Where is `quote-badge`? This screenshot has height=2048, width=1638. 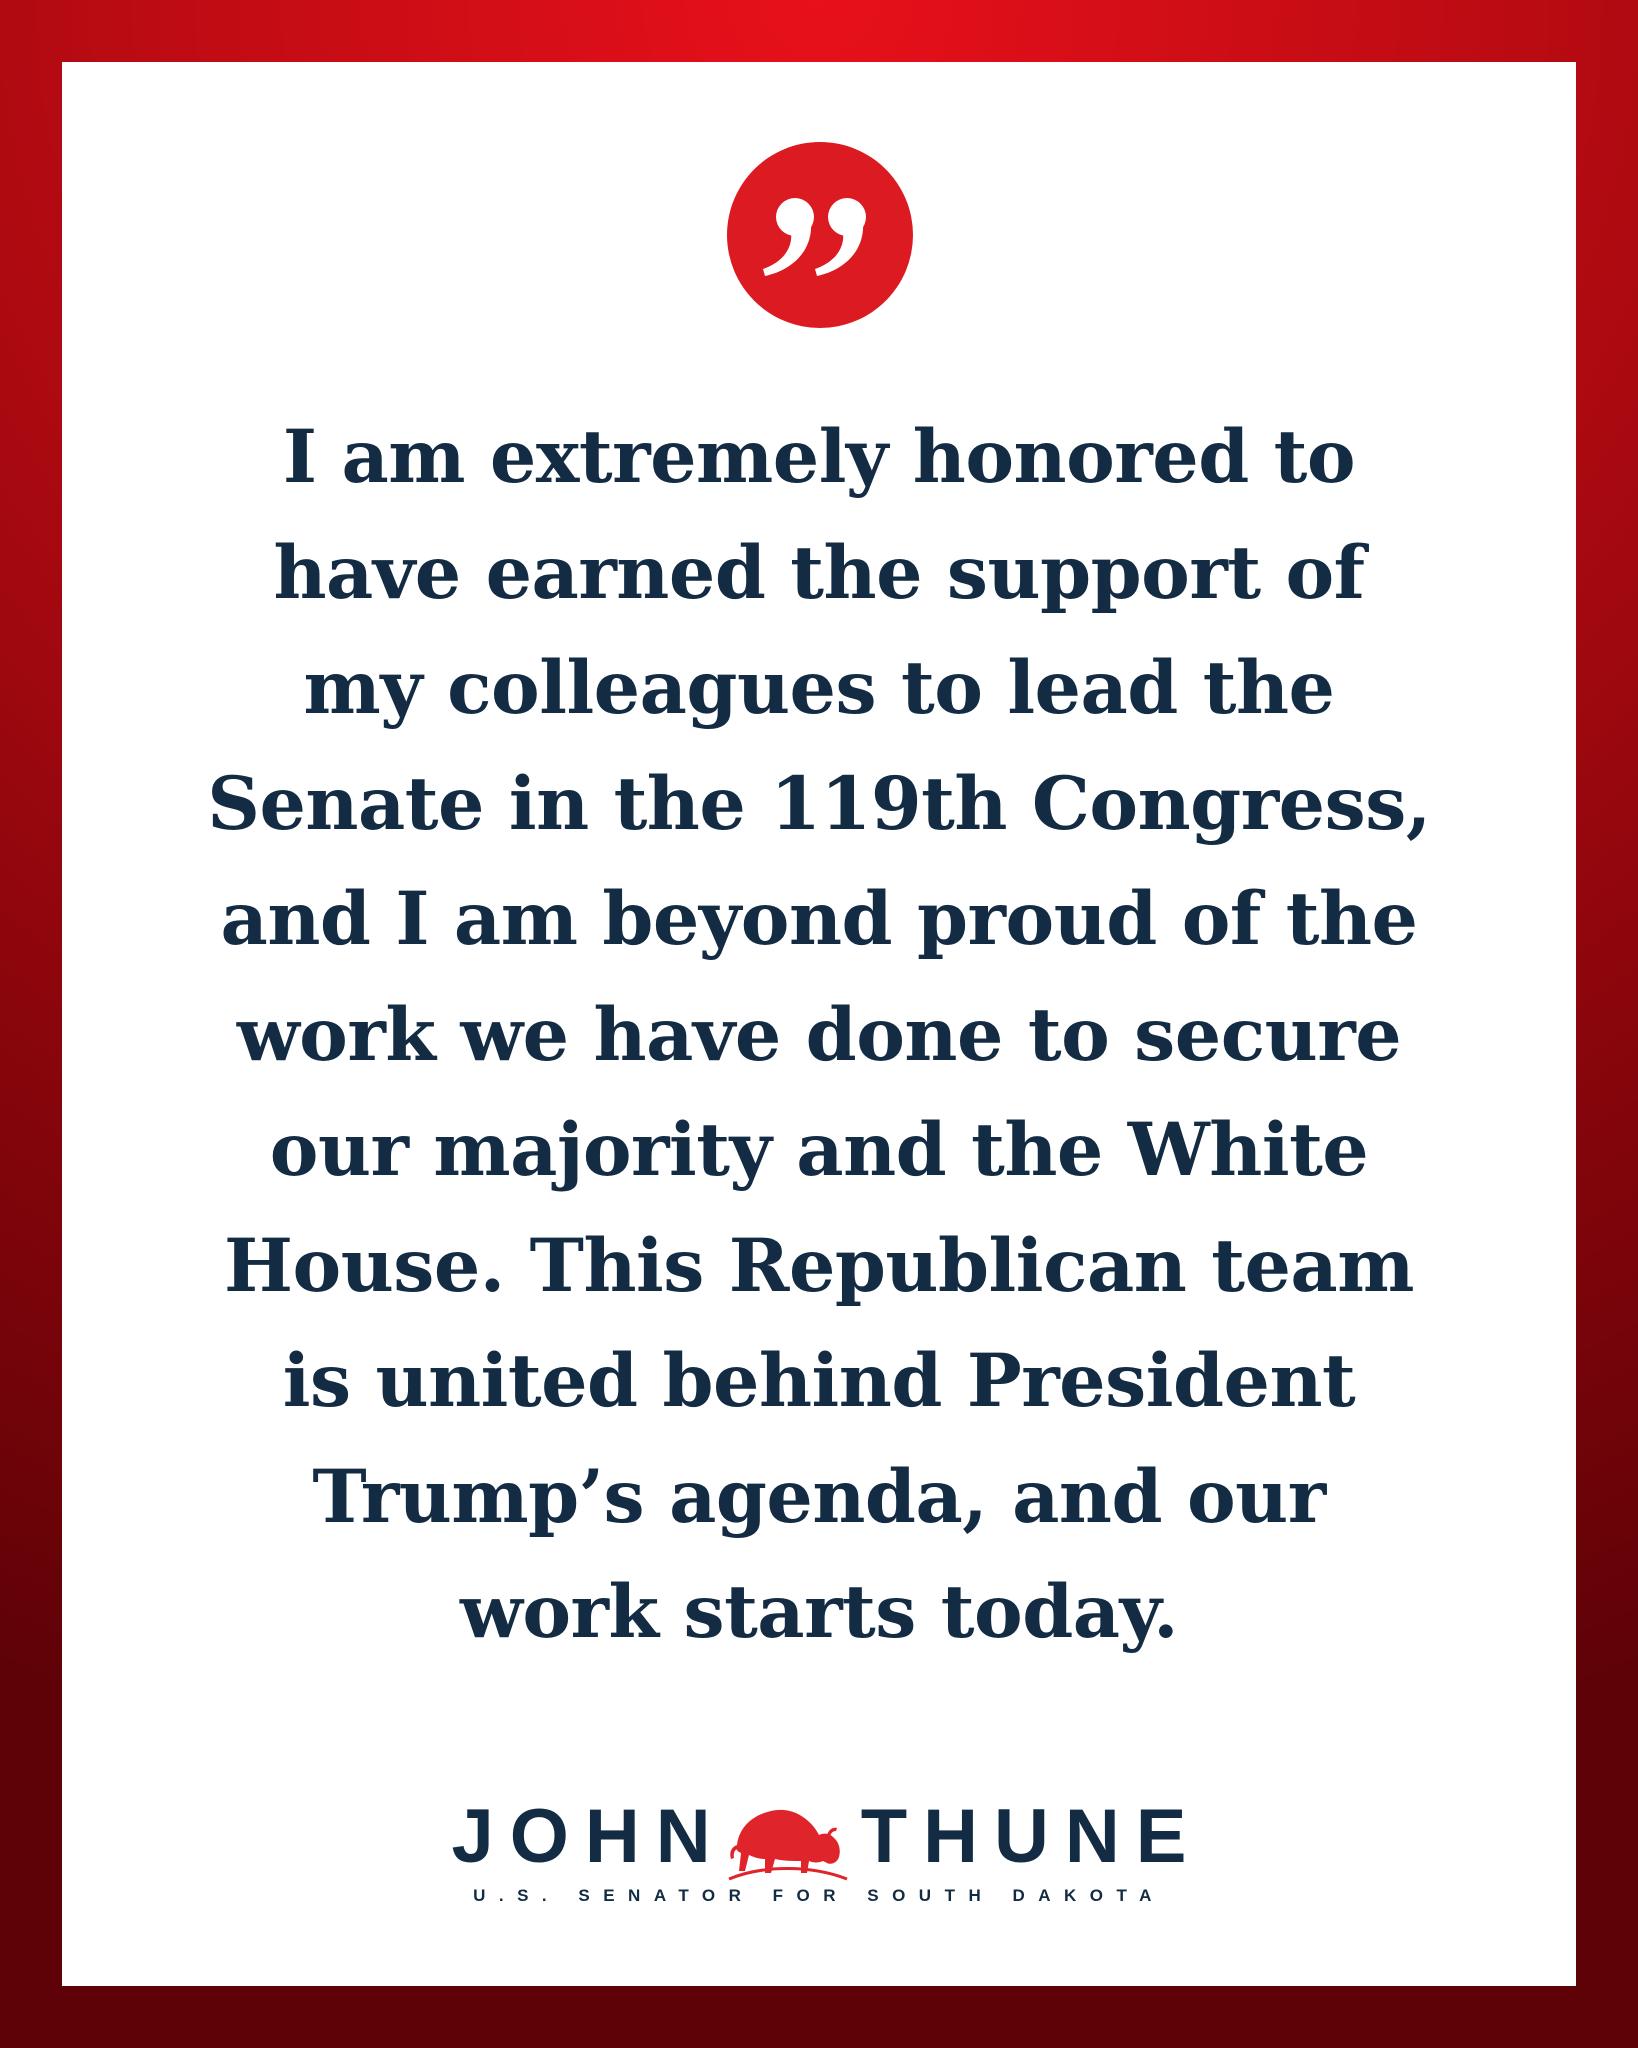
quote-badge is located at coordinates (820, 235).